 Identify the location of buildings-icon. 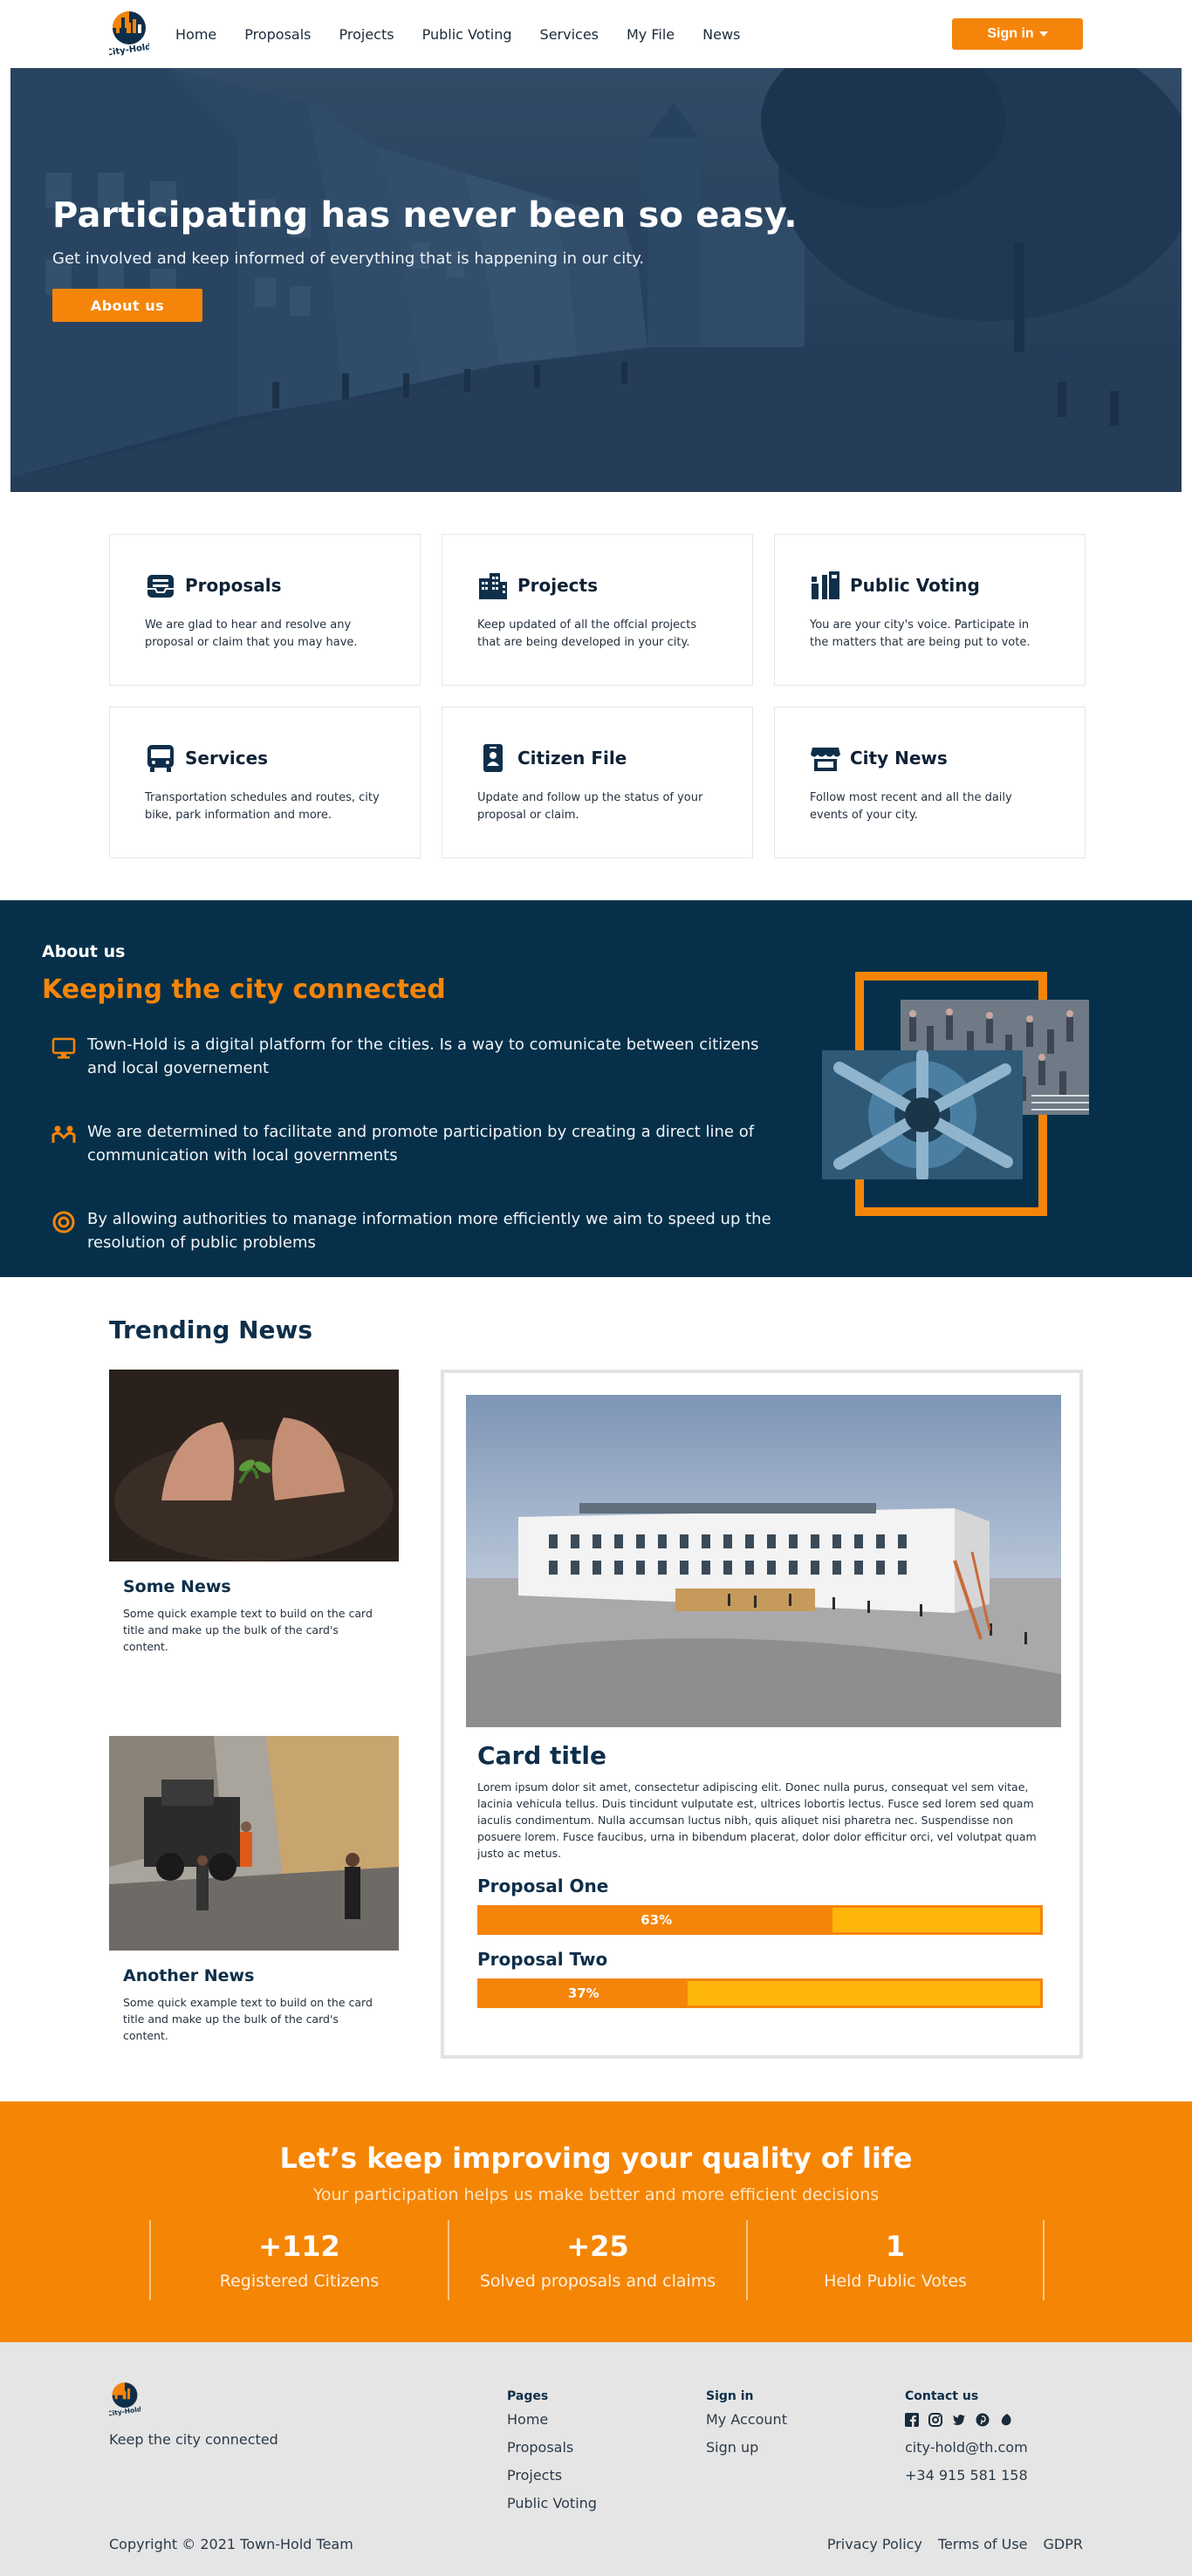
(493, 585).